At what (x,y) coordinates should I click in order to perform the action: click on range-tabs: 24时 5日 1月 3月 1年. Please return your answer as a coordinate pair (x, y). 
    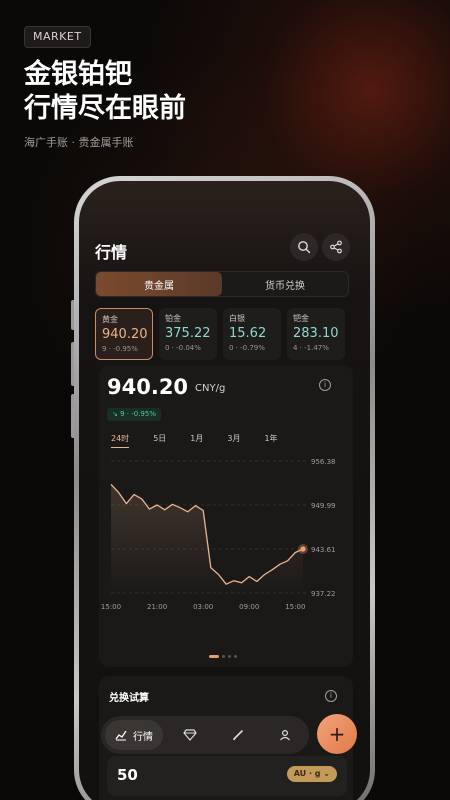
    Looking at the image, I should click on (194, 440).